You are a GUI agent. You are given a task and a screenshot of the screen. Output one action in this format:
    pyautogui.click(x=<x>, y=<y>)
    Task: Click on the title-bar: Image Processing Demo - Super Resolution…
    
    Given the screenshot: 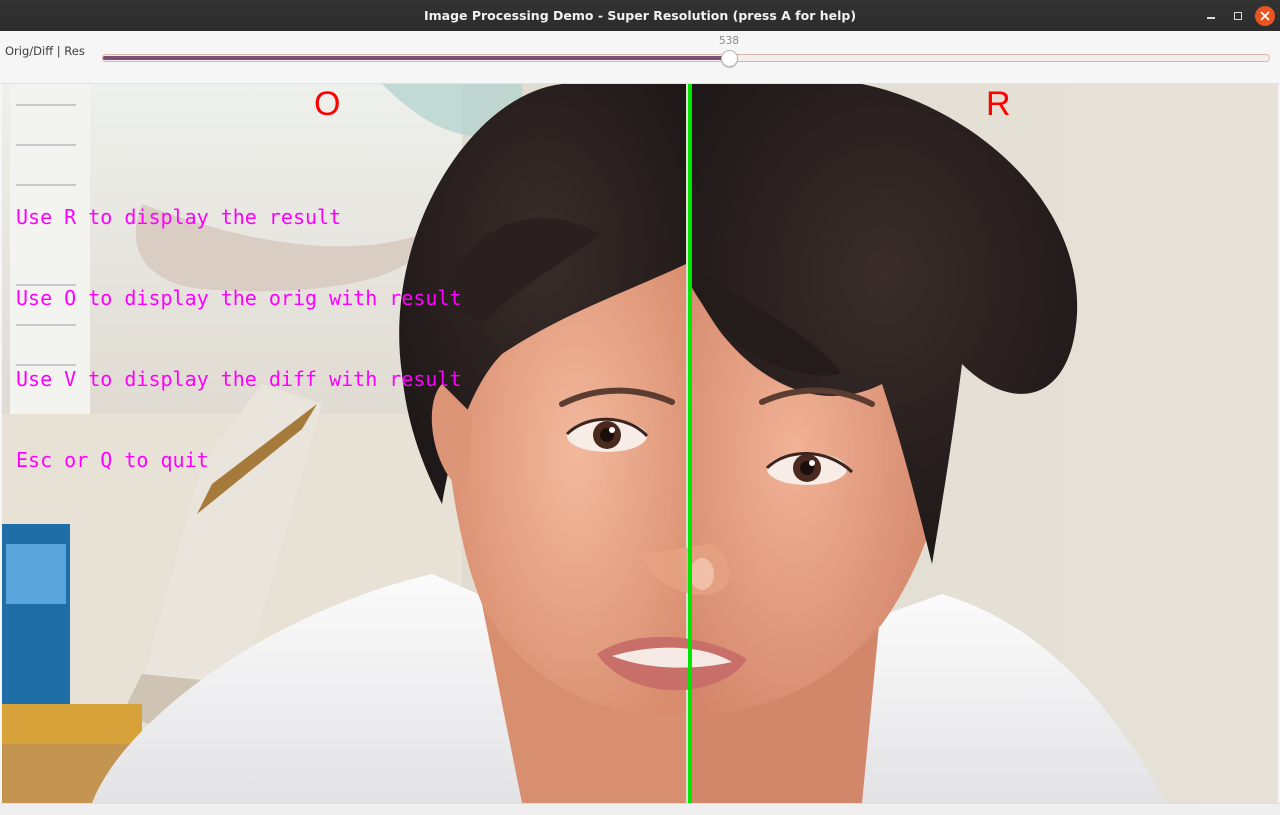 What is the action you would take?
    pyautogui.click(x=640, y=15)
    